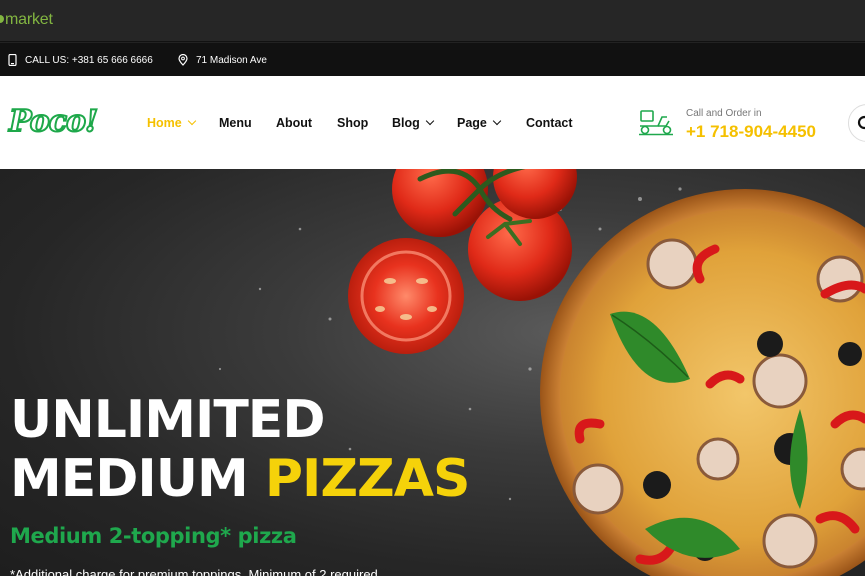 This screenshot has width=865, height=576. What do you see at coordinates (724, 113) in the screenshot?
I see `call-label: Call and Order in` at bounding box center [724, 113].